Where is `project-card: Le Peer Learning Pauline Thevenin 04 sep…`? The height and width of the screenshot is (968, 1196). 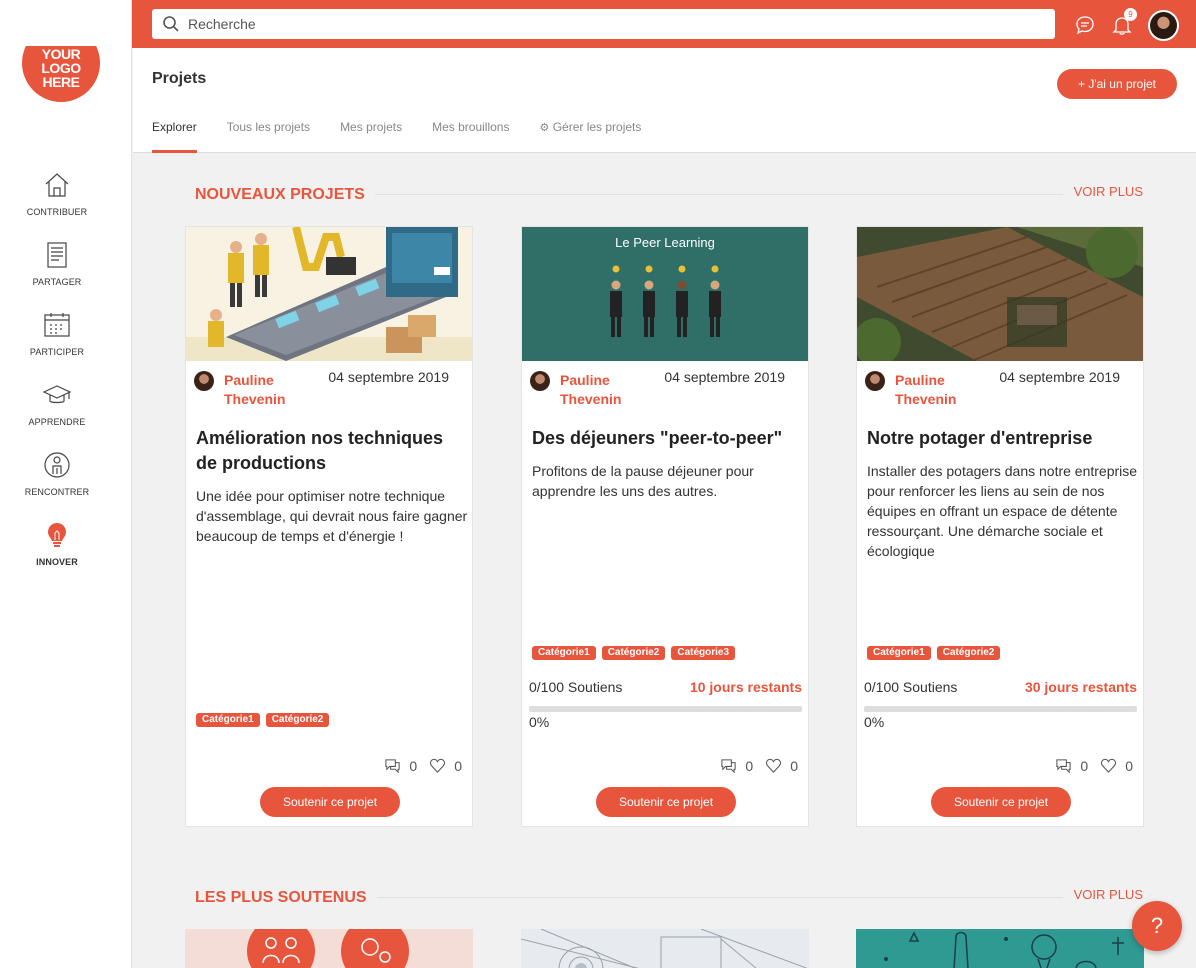
project-card: Le Peer Learning Pauline Thevenin 04 sep… is located at coordinates (665, 526).